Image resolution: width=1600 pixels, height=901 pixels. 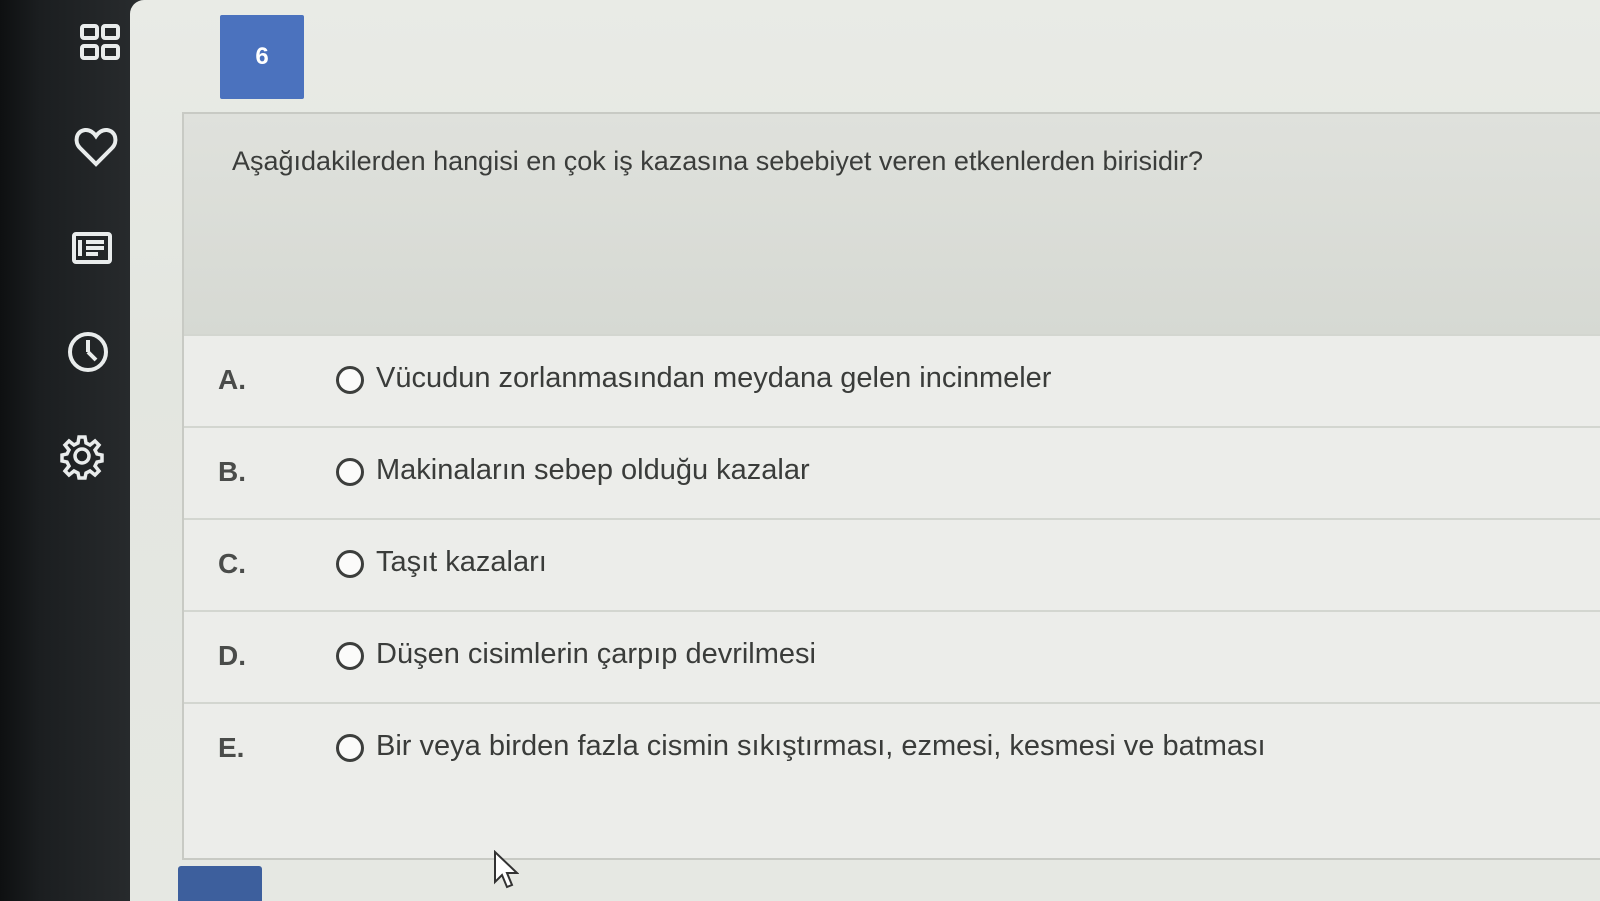 I want to click on clock-icon, so click(x=88, y=352).